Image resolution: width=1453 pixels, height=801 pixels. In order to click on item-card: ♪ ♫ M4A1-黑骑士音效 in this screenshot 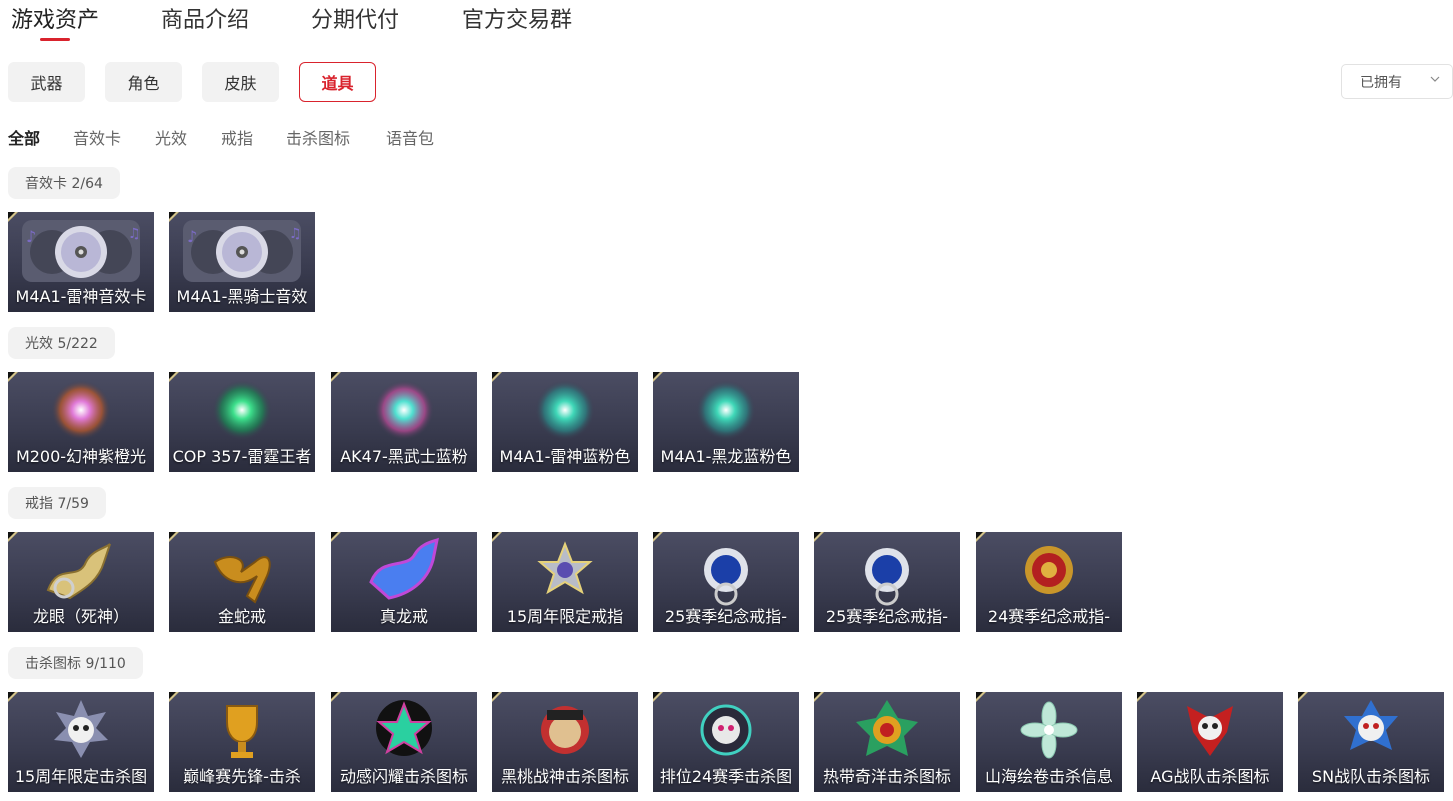, I will do `click(242, 262)`.